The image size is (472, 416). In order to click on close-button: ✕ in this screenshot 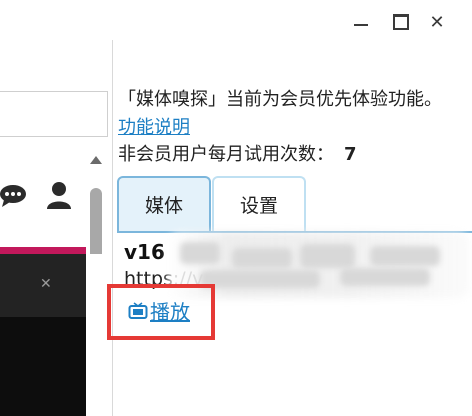, I will do `click(437, 22)`.